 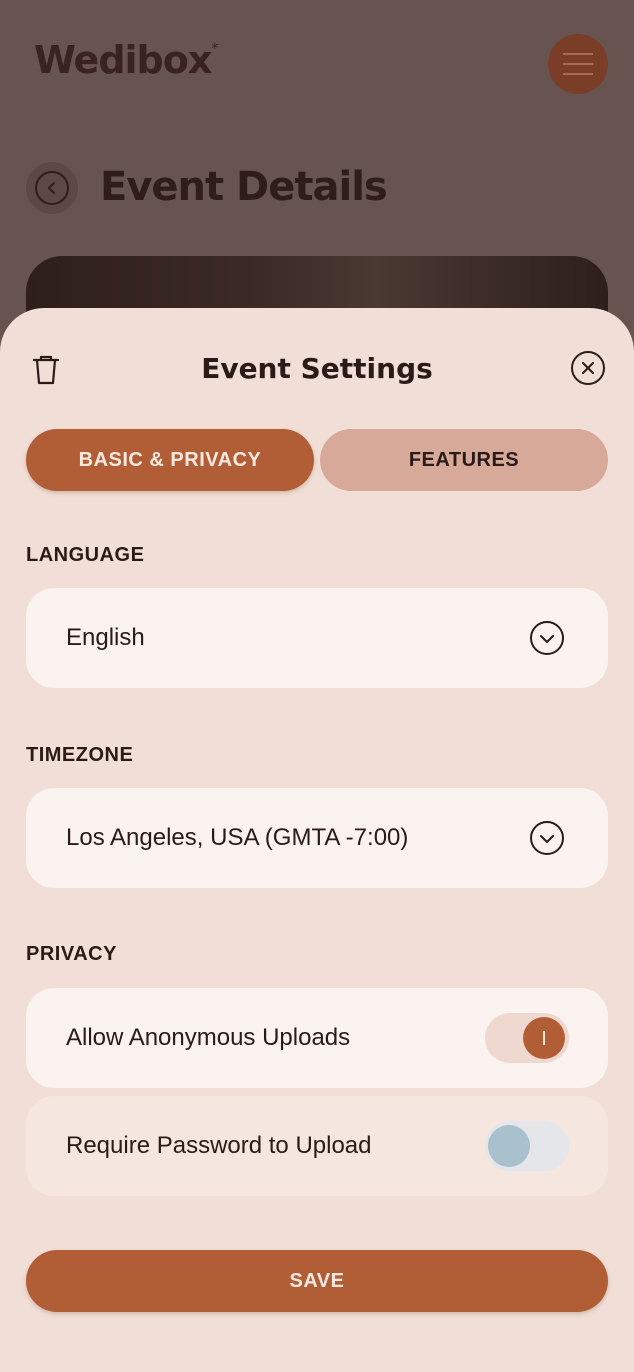 I want to click on page-title: Event Details, so click(x=244, y=187).